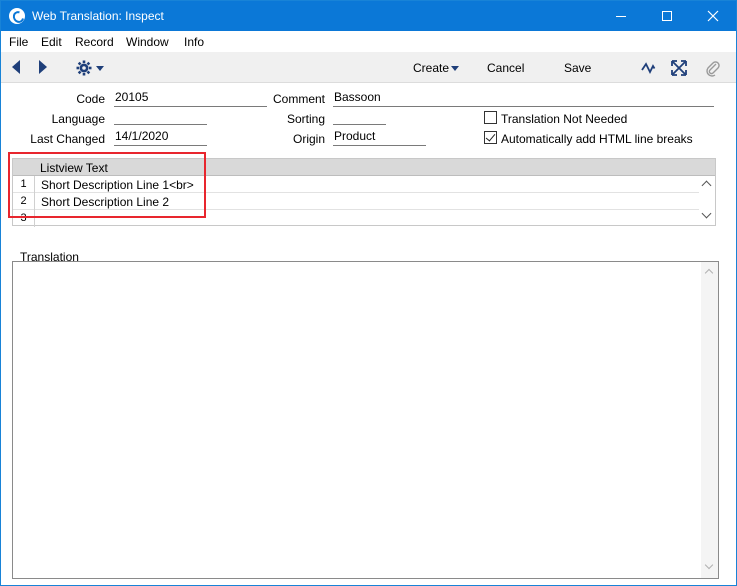 The image size is (737, 586). Describe the element at coordinates (359, 116) in the screenshot. I see `sorting-field` at that location.